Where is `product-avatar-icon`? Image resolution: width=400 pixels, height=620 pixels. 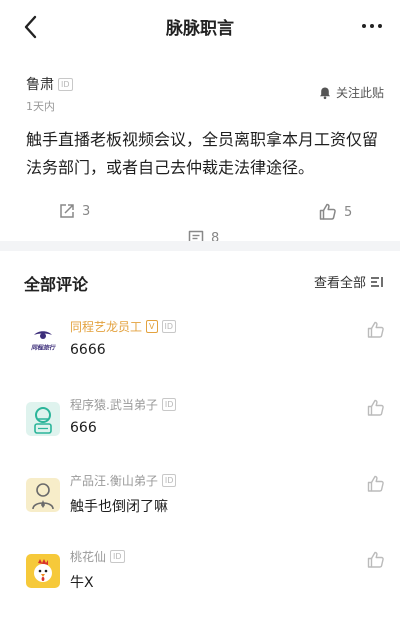 product-avatar-icon is located at coordinates (43, 496).